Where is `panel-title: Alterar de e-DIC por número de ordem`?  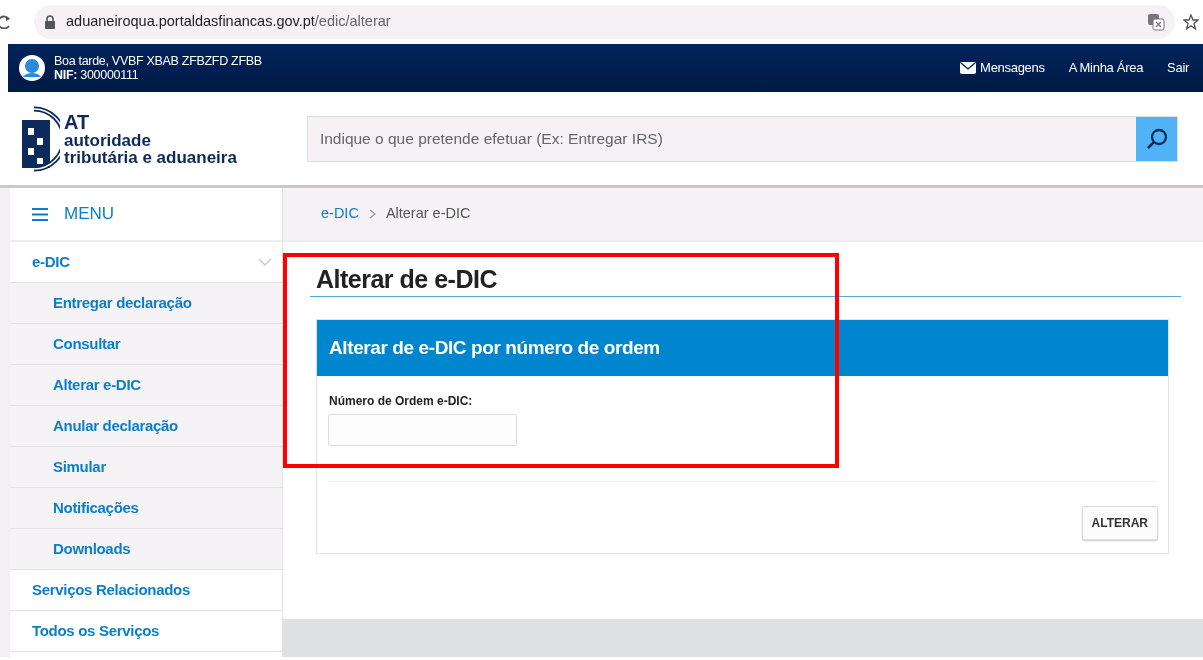 panel-title: Alterar de e-DIC por número de ordem is located at coordinates (742, 348).